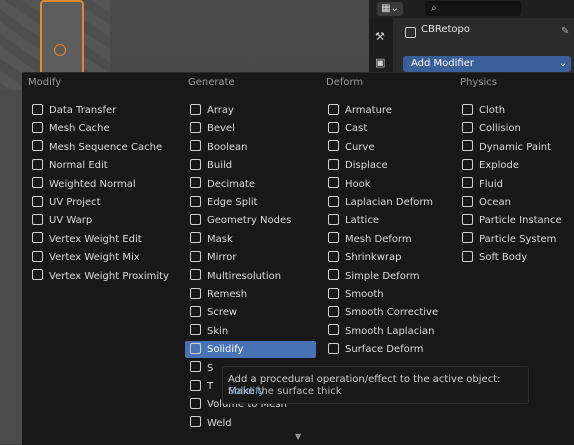 The height and width of the screenshot is (445, 574). I want to click on menu-item-label: Mask, so click(220, 239).